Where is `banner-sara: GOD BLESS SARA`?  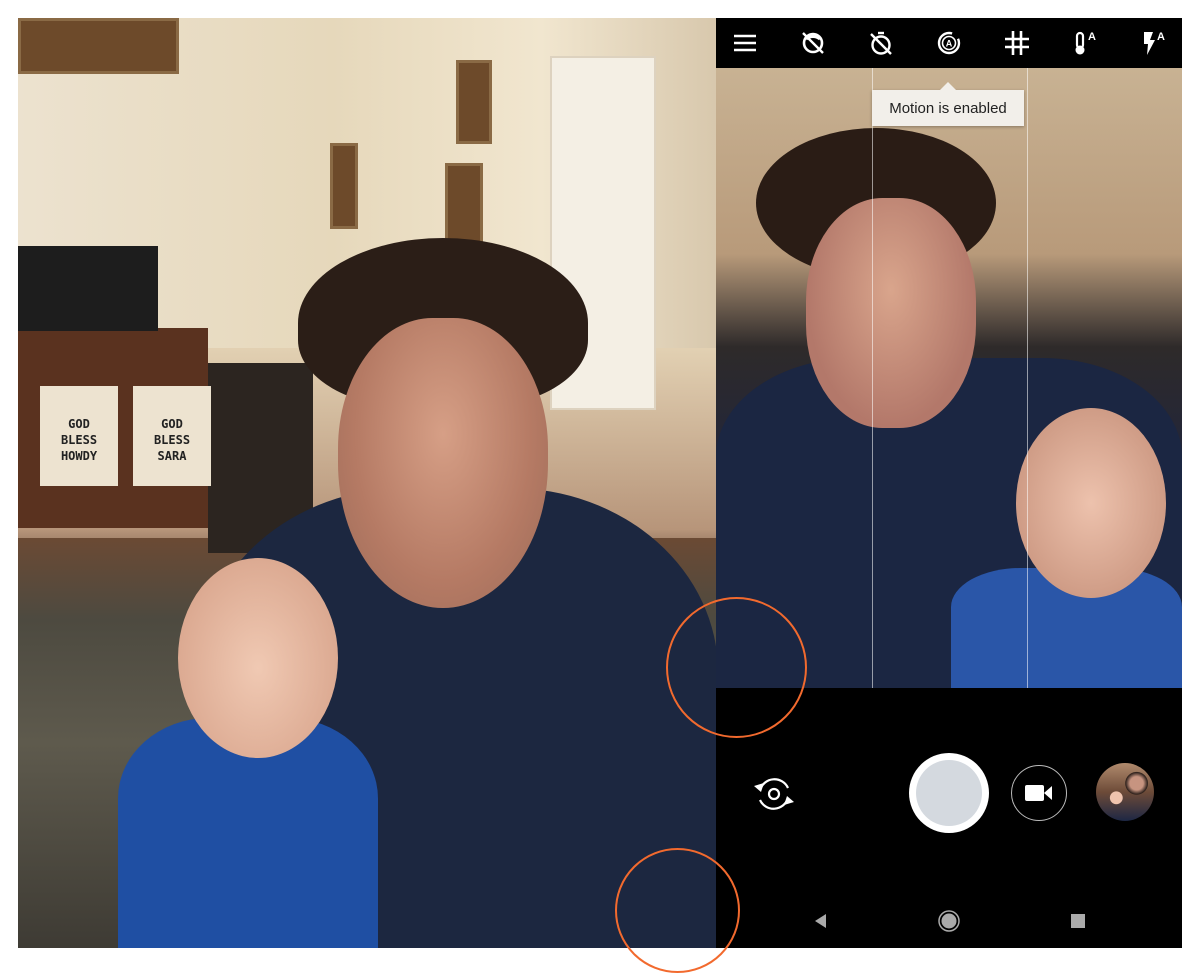 banner-sara: GOD BLESS SARA is located at coordinates (172, 436).